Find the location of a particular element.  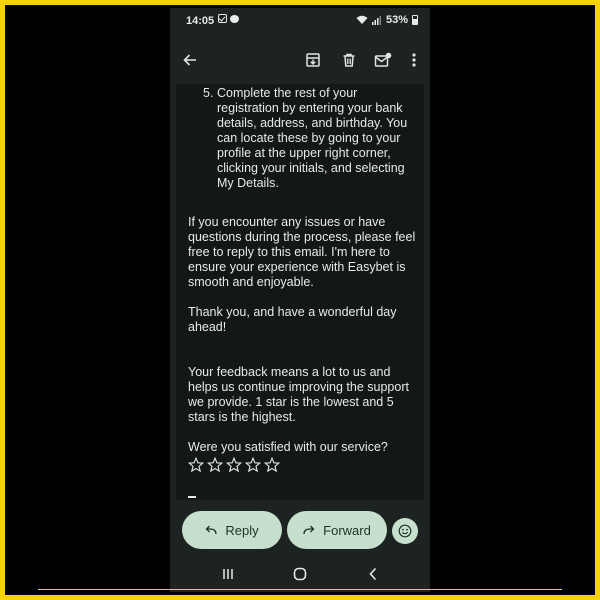

frame-accent-line is located at coordinates (300, 589).